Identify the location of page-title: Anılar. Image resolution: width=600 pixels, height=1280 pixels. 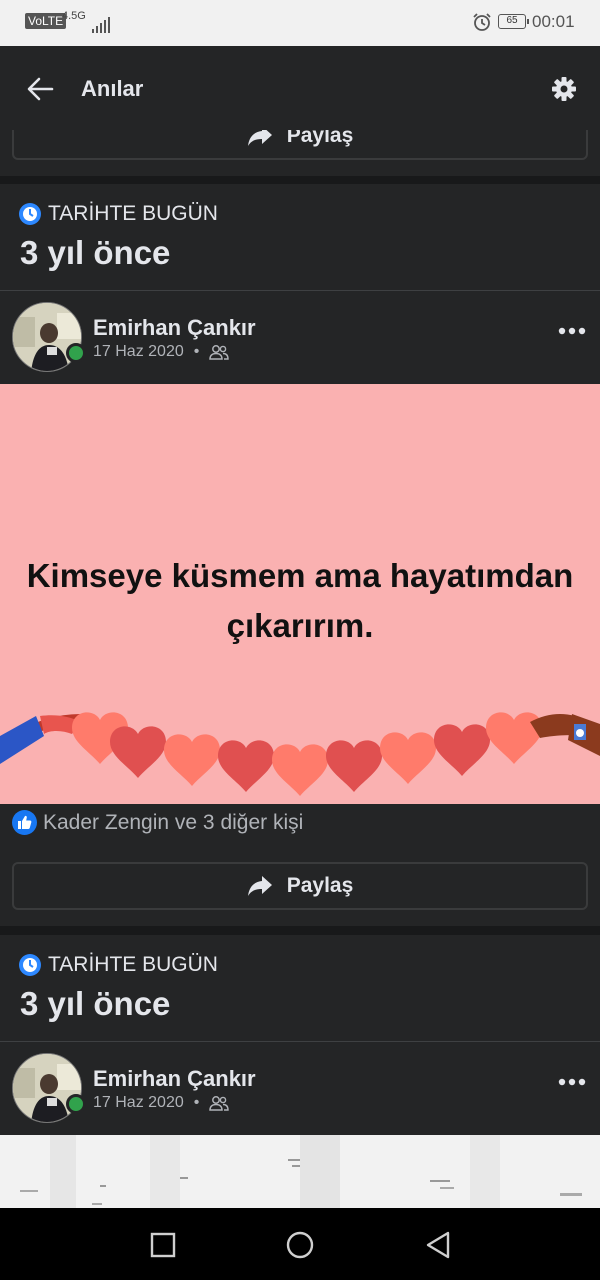
(112, 88).